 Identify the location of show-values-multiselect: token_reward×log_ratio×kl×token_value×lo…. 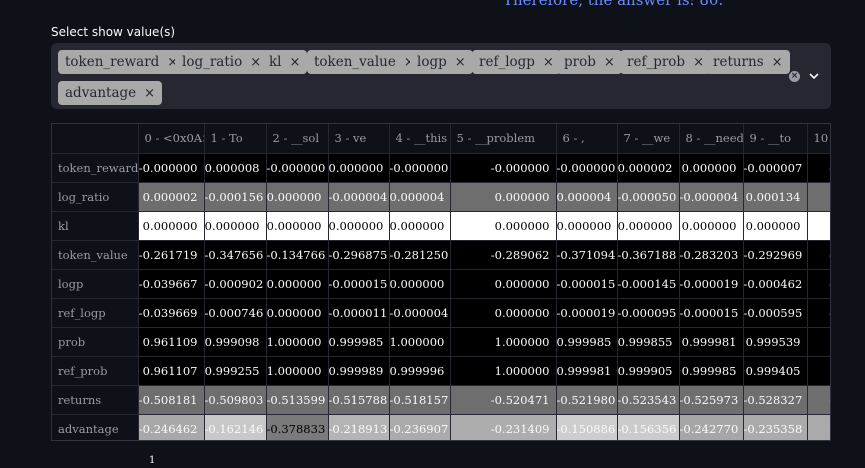
(441, 76).